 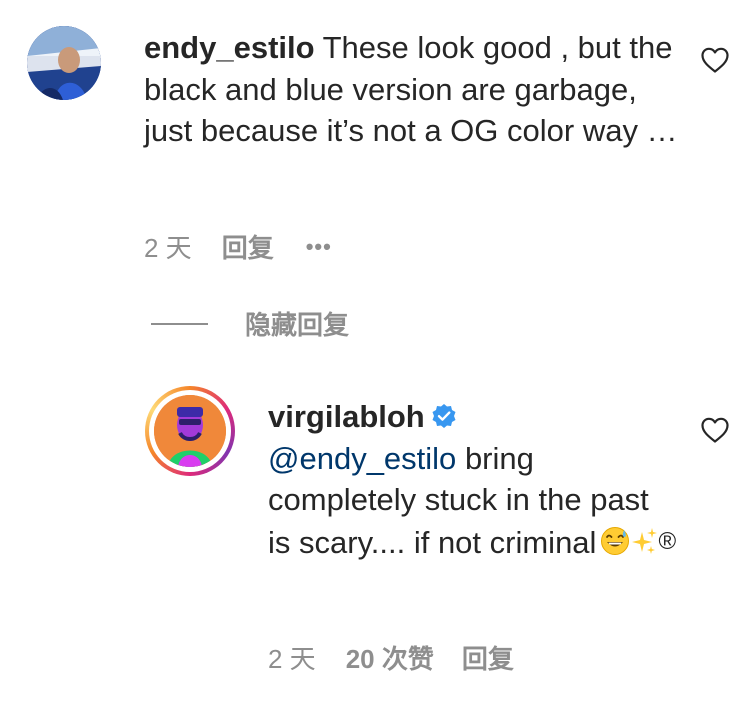 I want to click on avatar-photo-endy, so click(x=64, y=63).